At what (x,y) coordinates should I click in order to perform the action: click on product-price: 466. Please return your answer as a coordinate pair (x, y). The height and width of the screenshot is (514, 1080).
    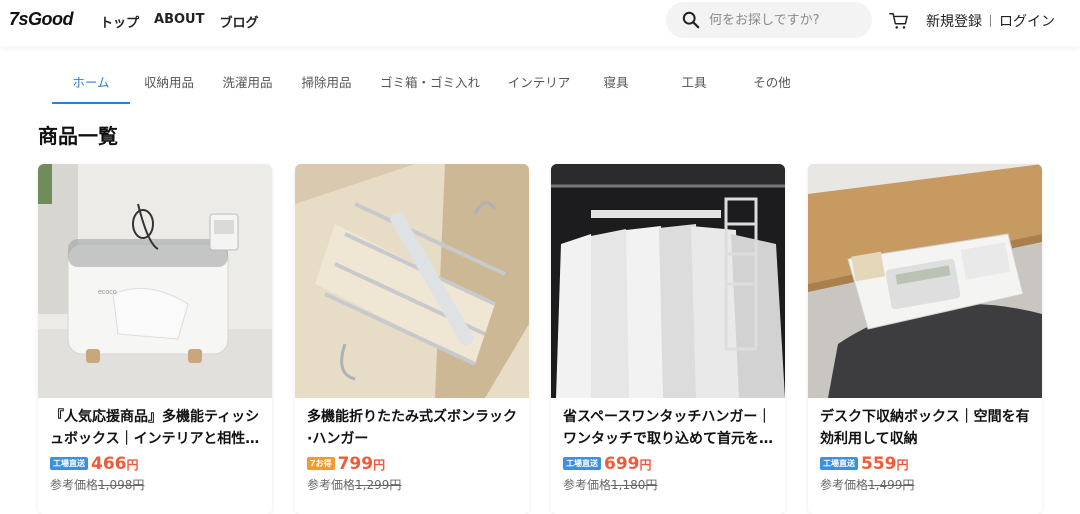
    Looking at the image, I should click on (109, 464).